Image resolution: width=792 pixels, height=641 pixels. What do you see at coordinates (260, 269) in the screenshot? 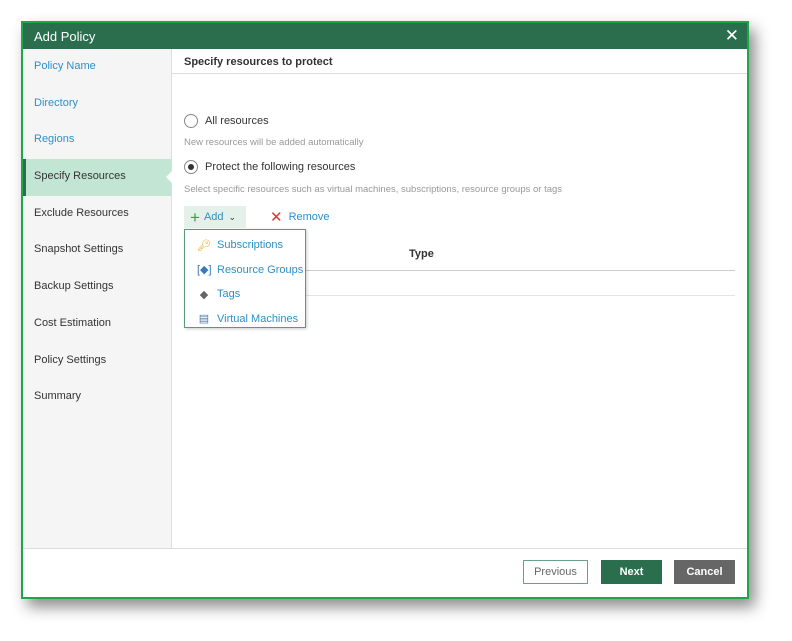
I see `menu-label: Resource Groups` at bounding box center [260, 269].